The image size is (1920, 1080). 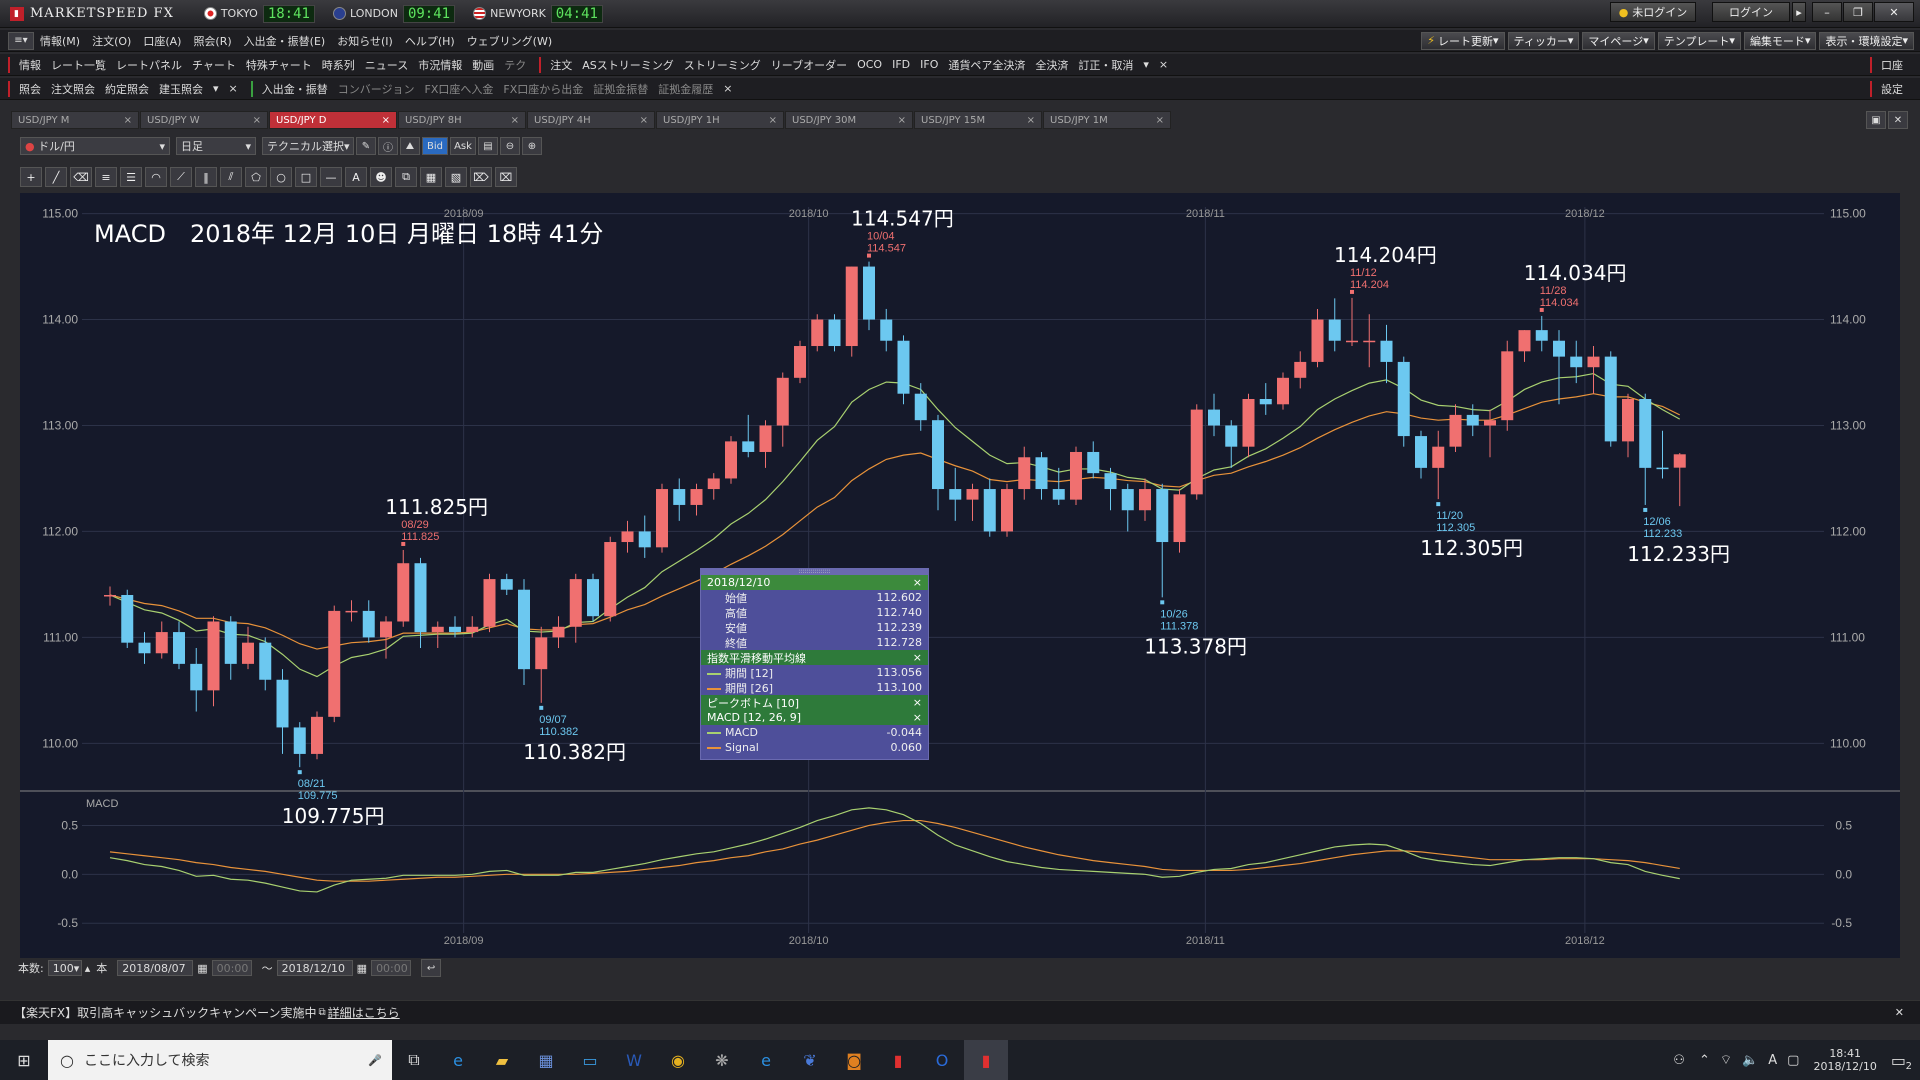 What do you see at coordinates (73, 89) in the screenshot?
I see `toolbar-order-query: 注文照会` at bounding box center [73, 89].